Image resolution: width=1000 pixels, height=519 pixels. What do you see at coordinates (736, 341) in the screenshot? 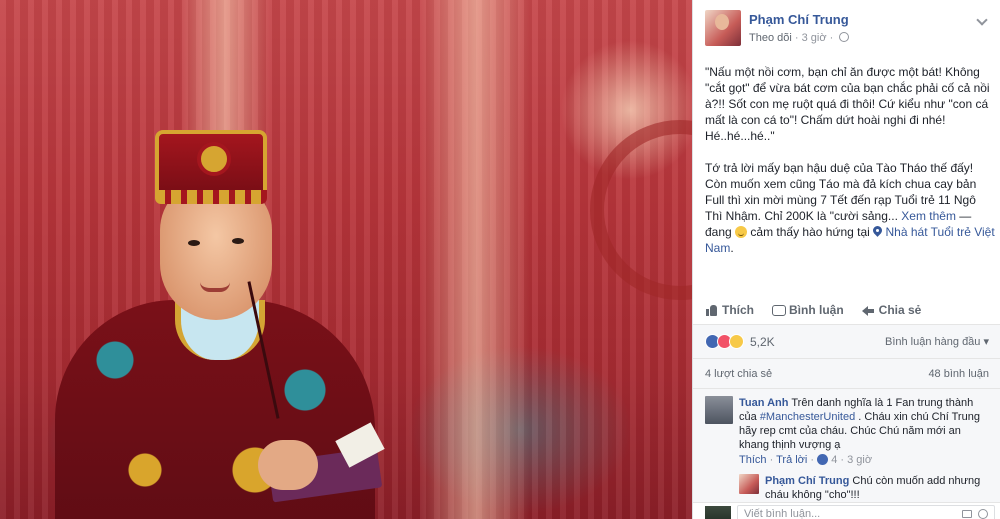
I see `haha-reaction-icon` at bounding box center [736, 341].